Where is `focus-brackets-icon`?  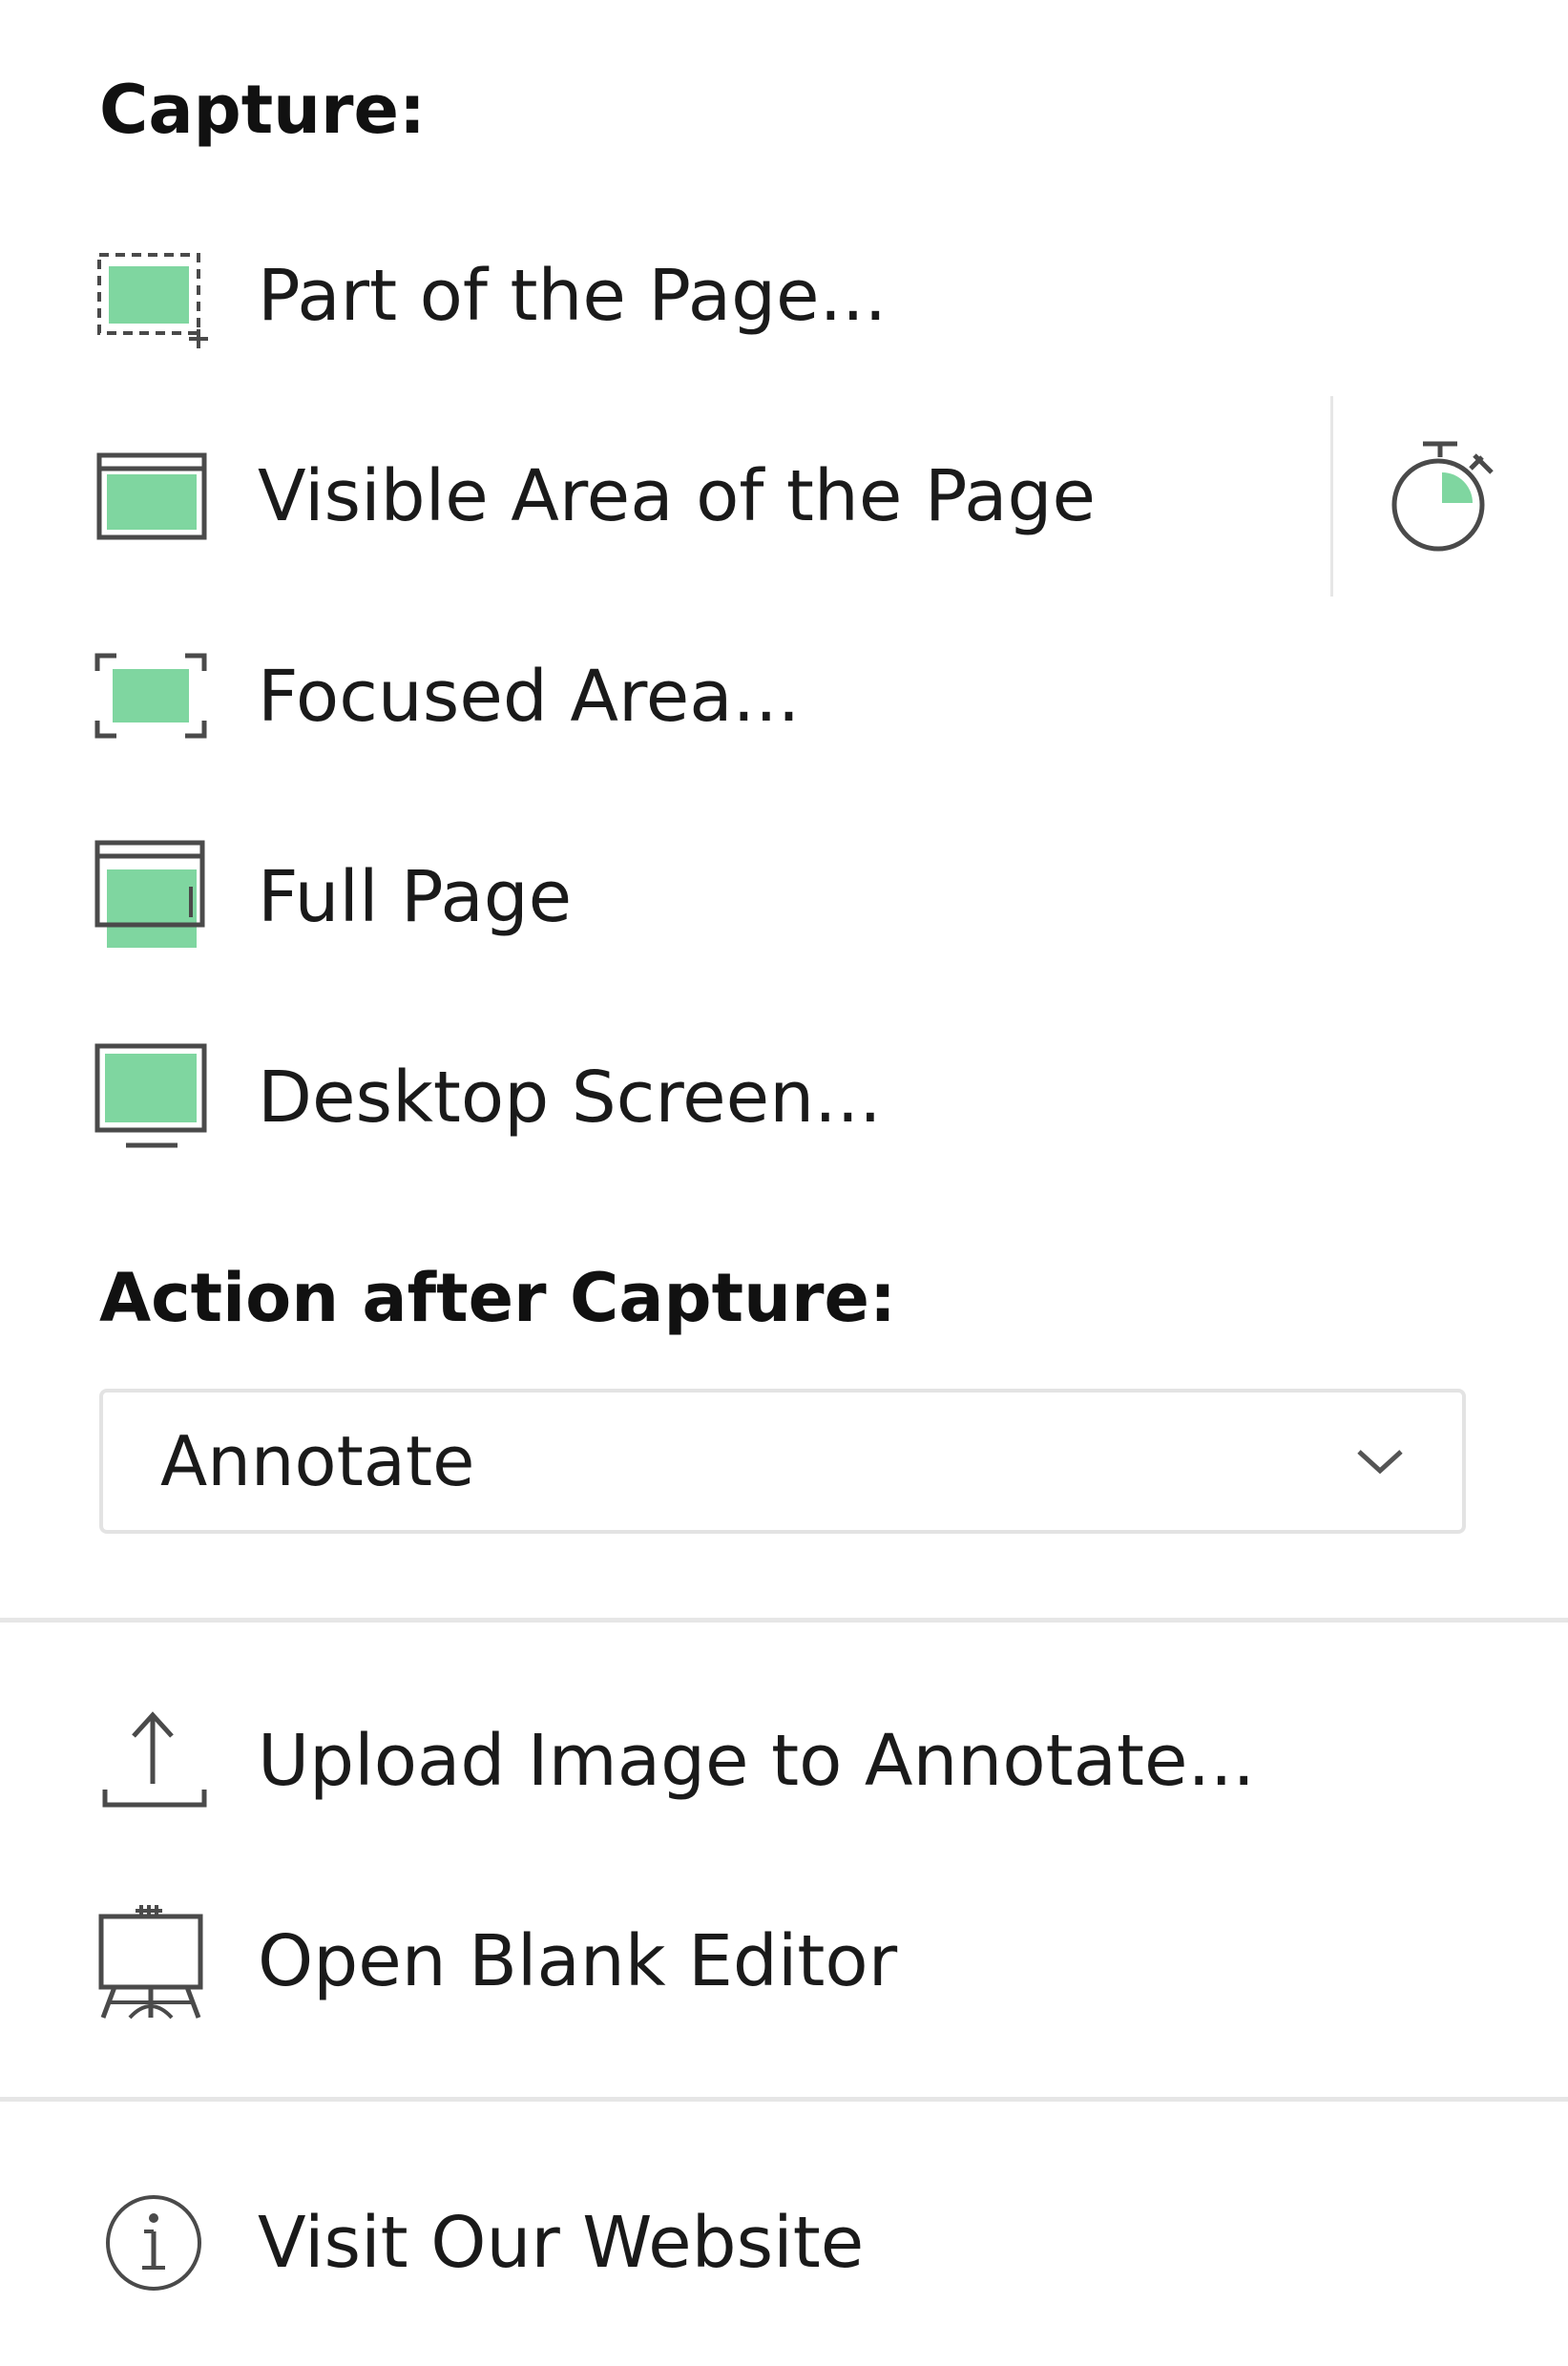
focus-brackets-icon is located at coordinates (154, 697).